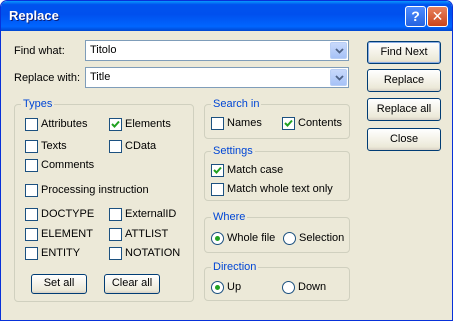 The width and height of the screenshot is (453, 321). I want to click on settings-title: Settings, so click(233, 151).